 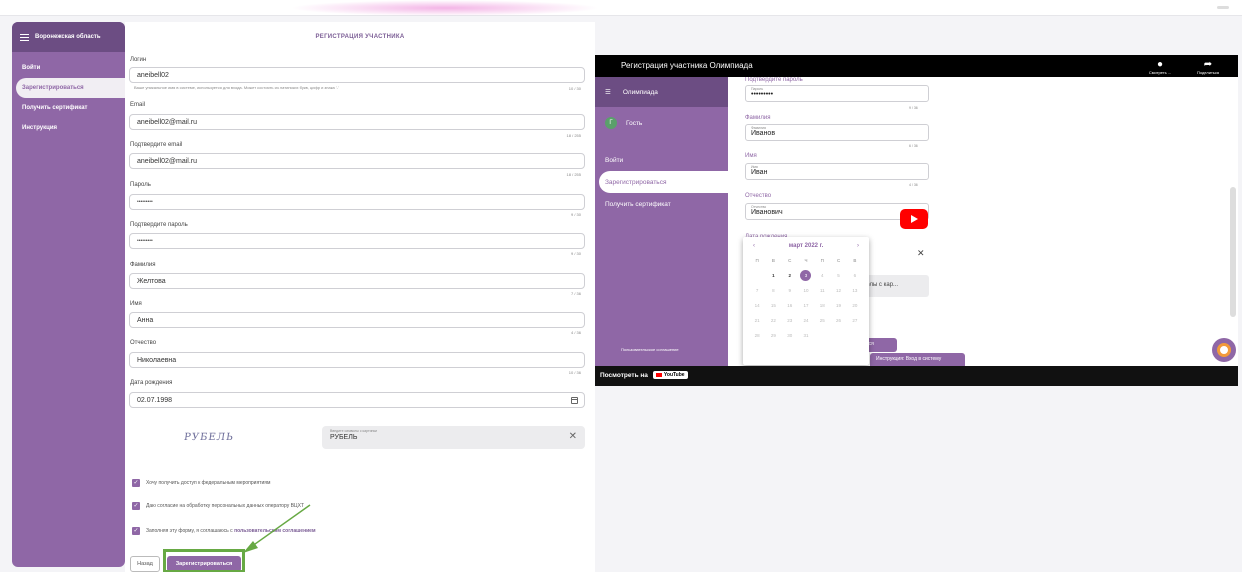 What do you see at coordinates (357, 161) in the screenshot?
I see `email-confirm-input: aneibell02@mail.ru` at bounding box center [357, 161].